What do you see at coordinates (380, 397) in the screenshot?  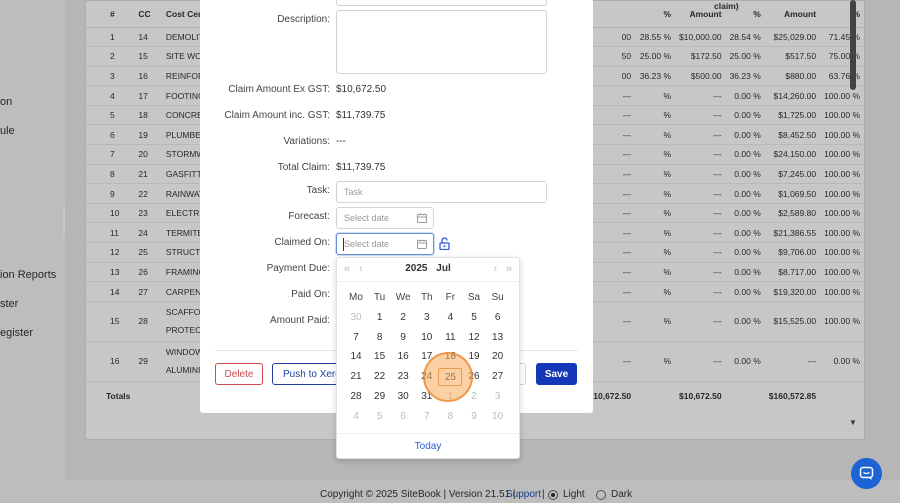 I see `calendar-day: 29` at bounding box center [380, 397].